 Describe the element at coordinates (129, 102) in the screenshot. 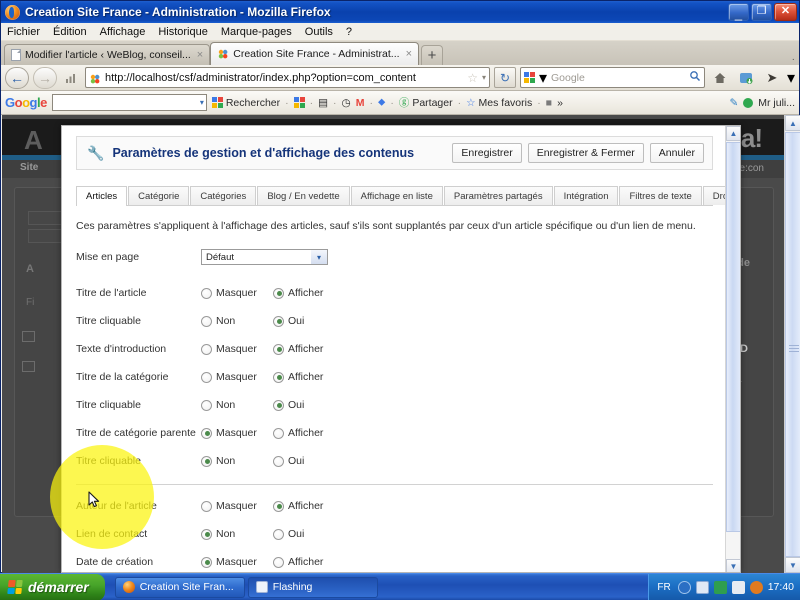

I see `google-search-input: ▾` at that location.